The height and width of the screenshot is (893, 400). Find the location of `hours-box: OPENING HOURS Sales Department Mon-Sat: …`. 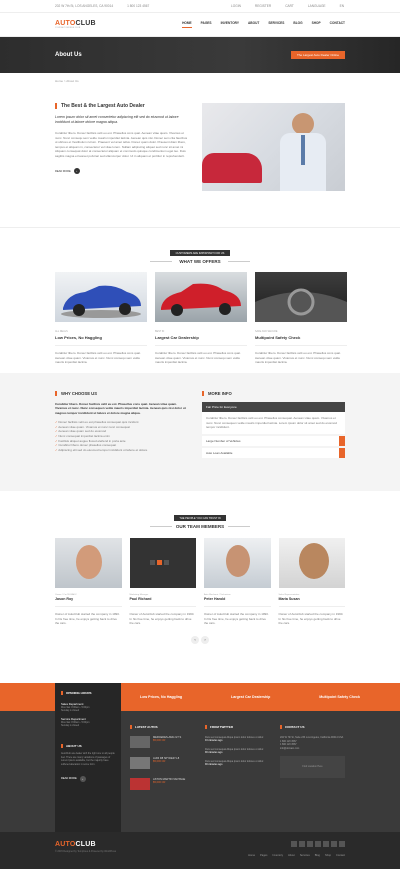

hours-box: OPENING HOURS Sales Department Mon-Sat: … is located at coordinates (88, 763).